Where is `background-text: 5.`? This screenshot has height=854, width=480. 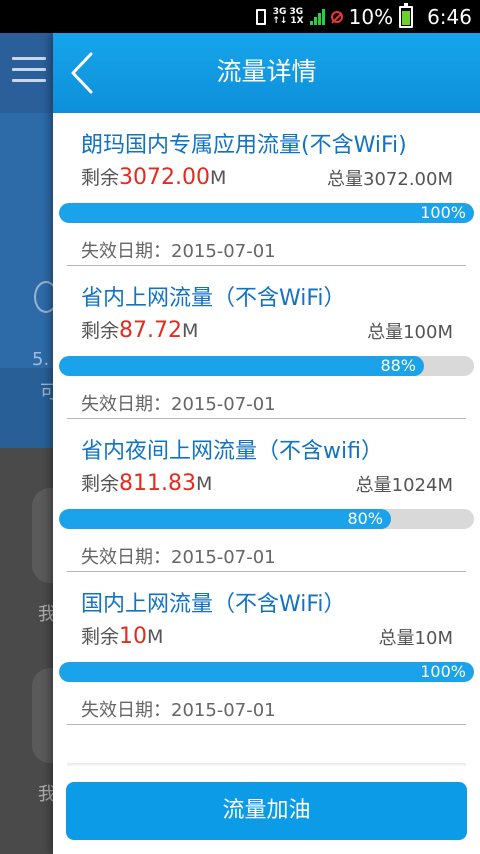
background-text: 5. is located at coordinates (41, 359).